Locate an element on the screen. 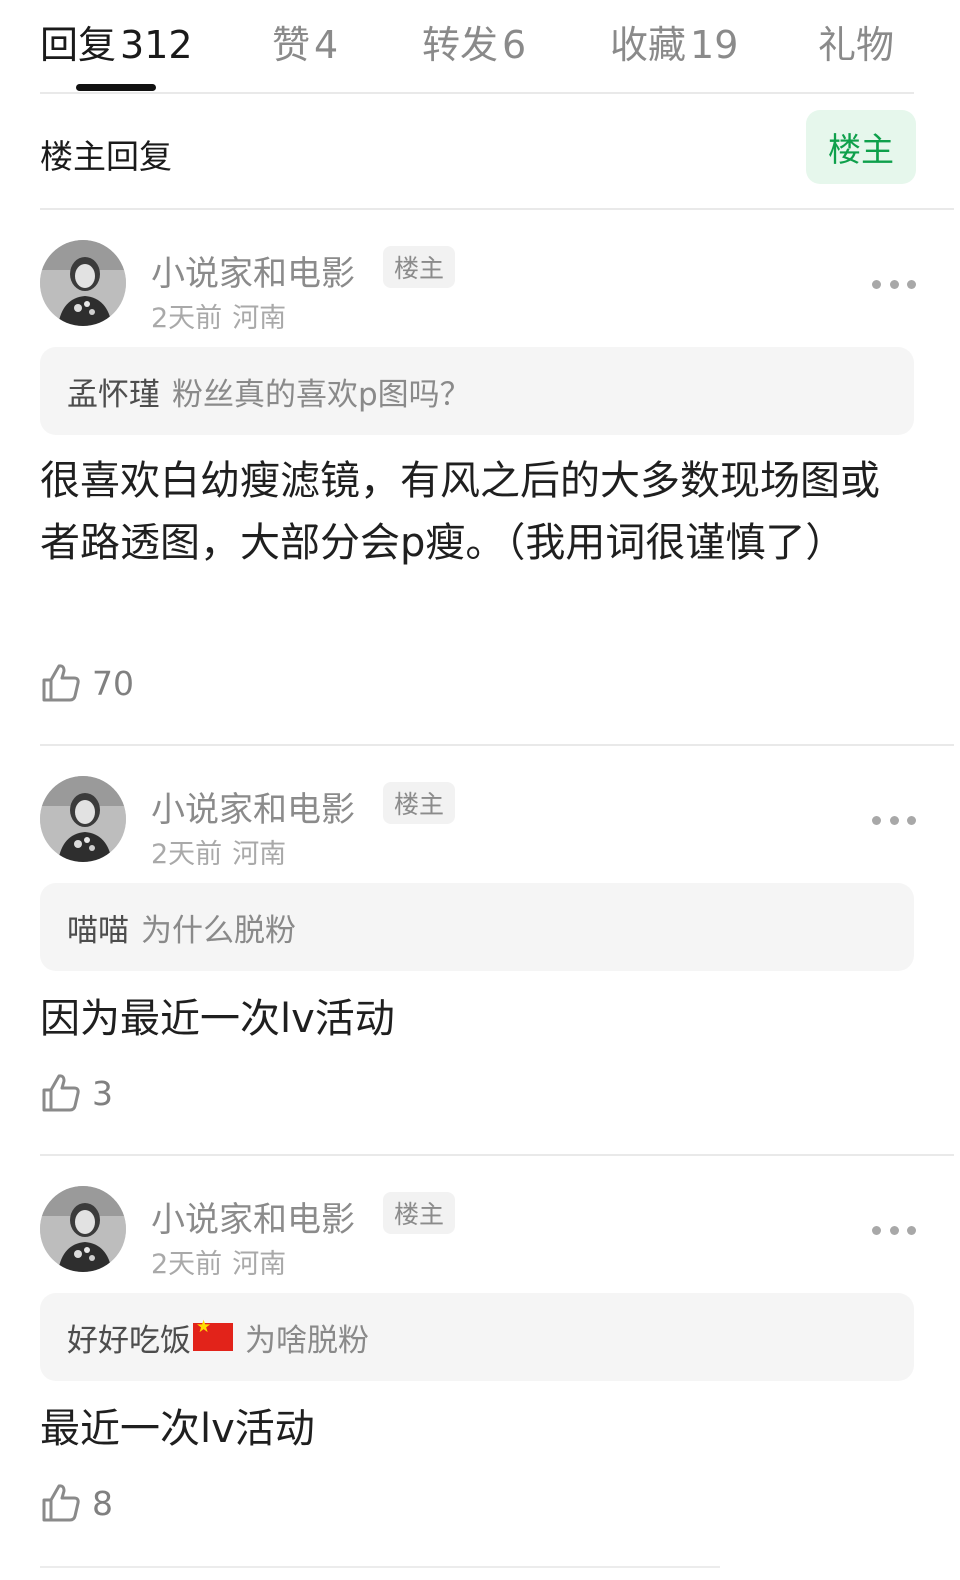  like-count: 70 is located at coordinates (113, 683).